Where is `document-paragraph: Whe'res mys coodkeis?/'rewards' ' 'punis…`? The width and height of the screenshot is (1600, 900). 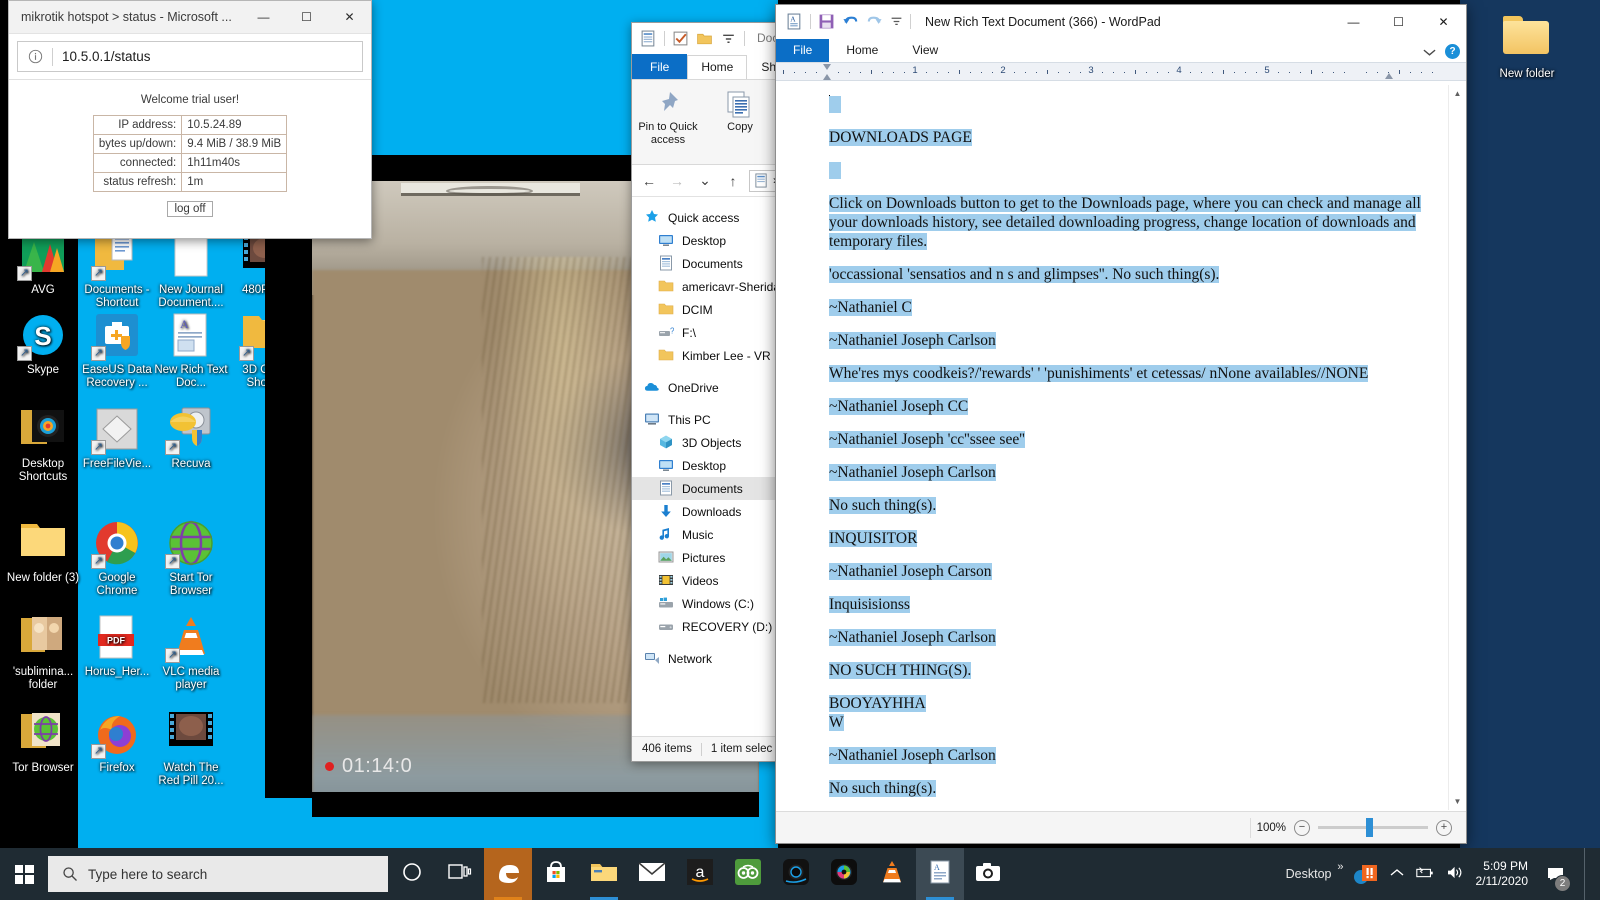 document-paragraph: Whe'res mys coodkeis?/'rewards' ' 'punis… is located at coordinates (1131, 373).